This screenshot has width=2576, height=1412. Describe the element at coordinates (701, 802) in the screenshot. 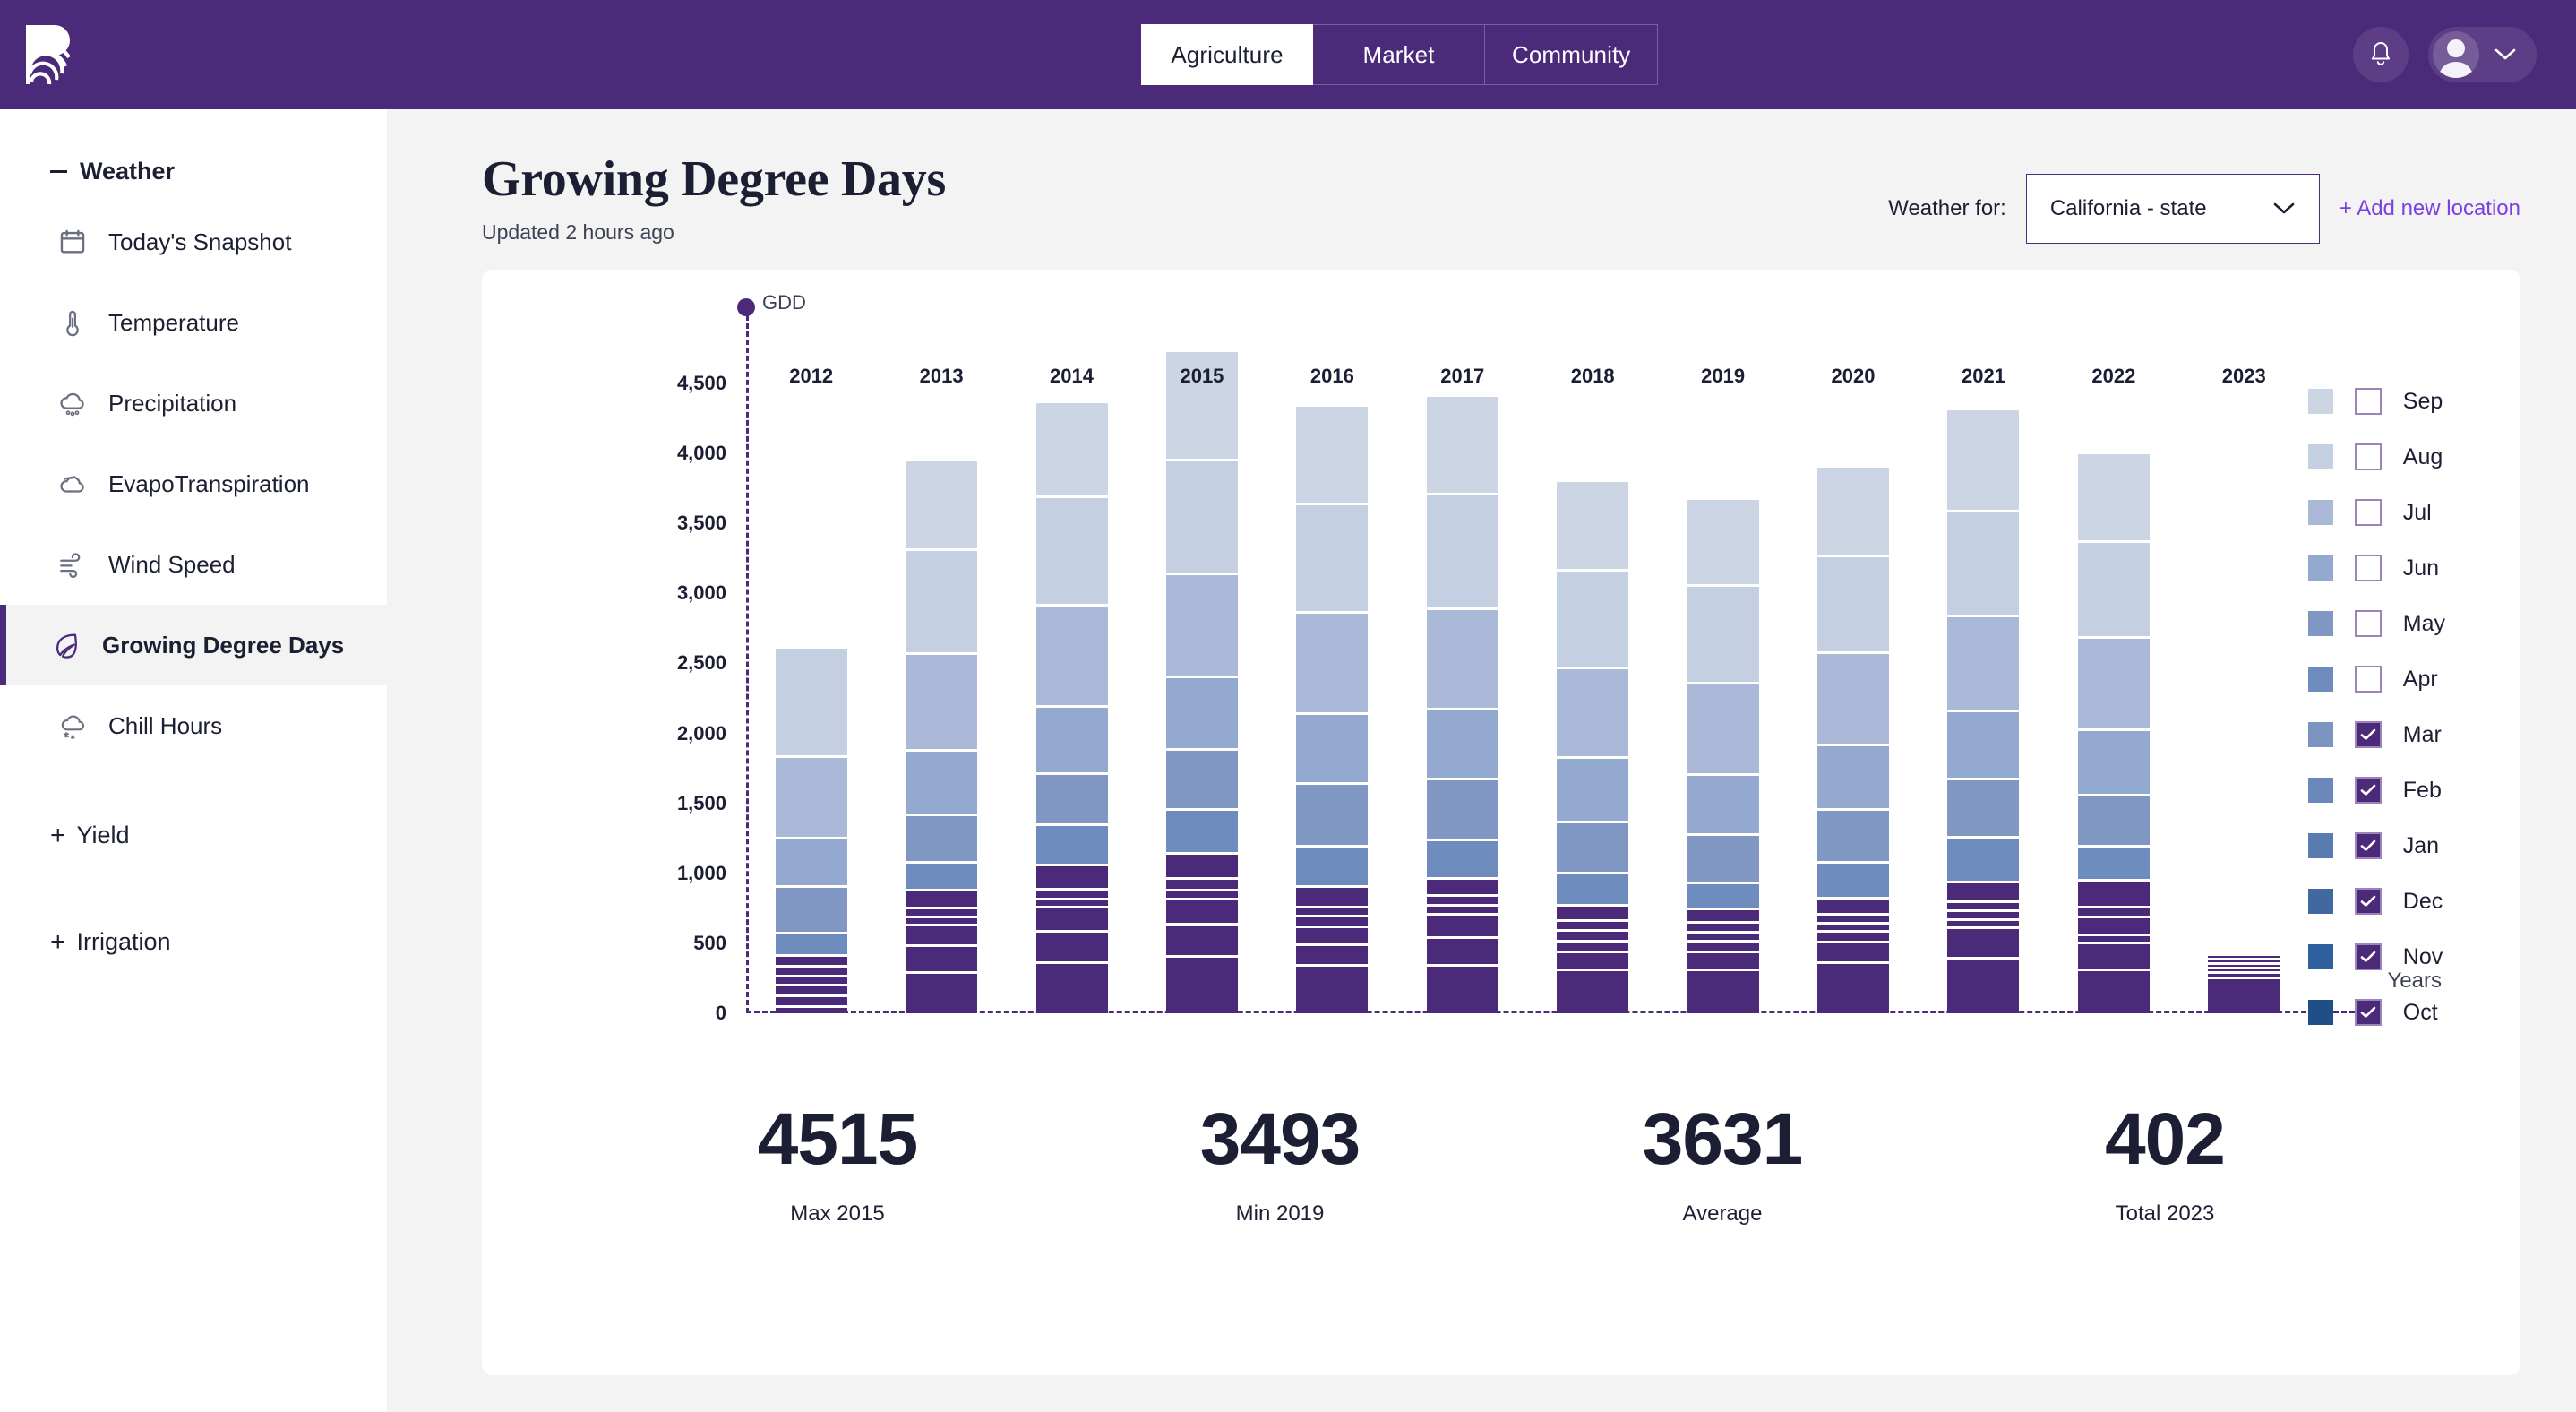

I see `y-axis-tick: 1,500` at that location.